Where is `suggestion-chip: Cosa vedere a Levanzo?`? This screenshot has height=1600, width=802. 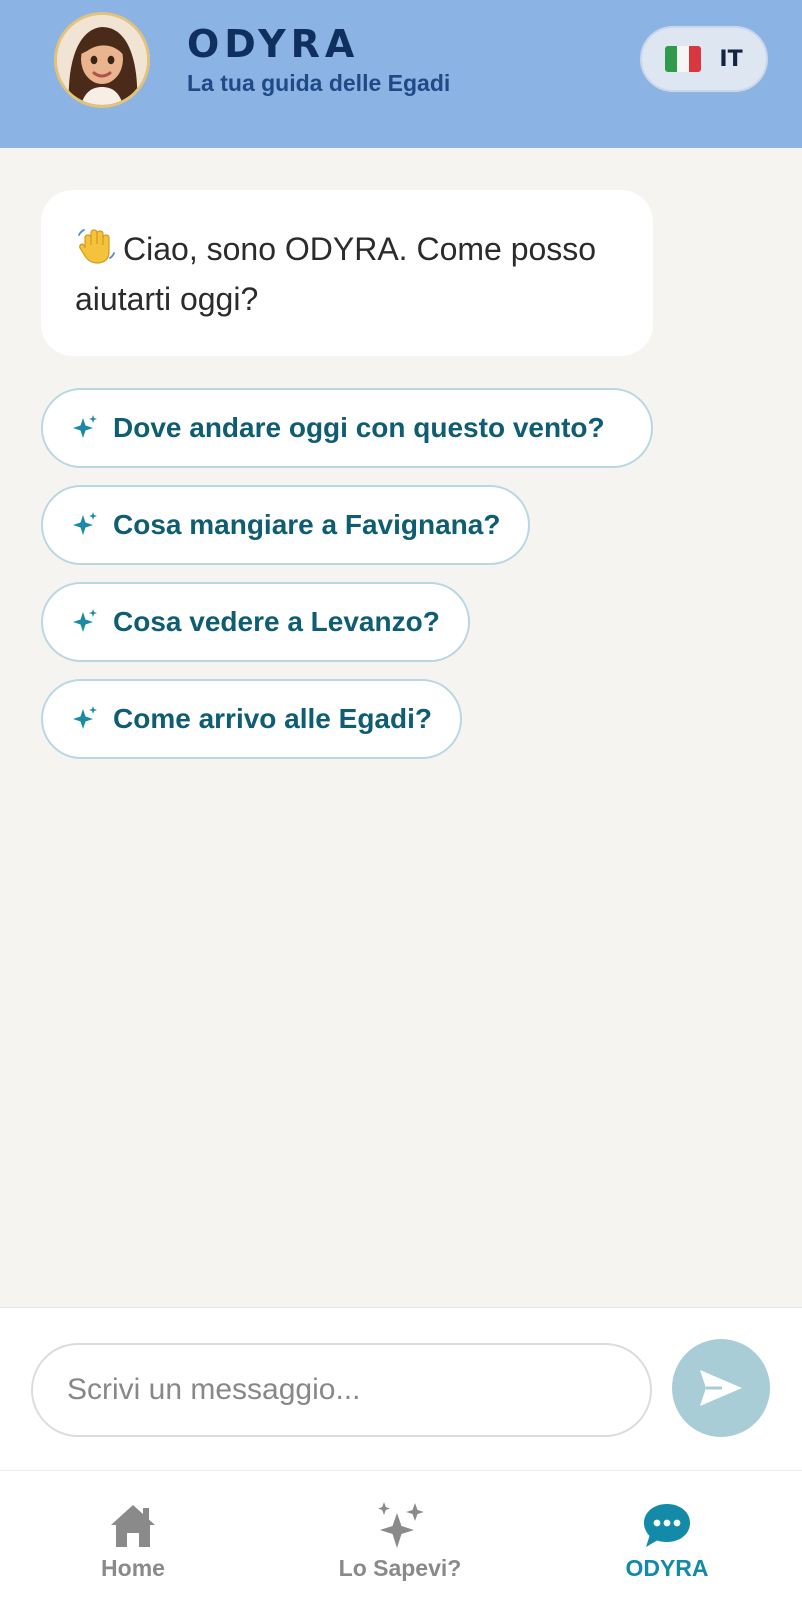
suggestion-chip: Cosa vedere a Levanzo? is located at coordinates (255, 622).